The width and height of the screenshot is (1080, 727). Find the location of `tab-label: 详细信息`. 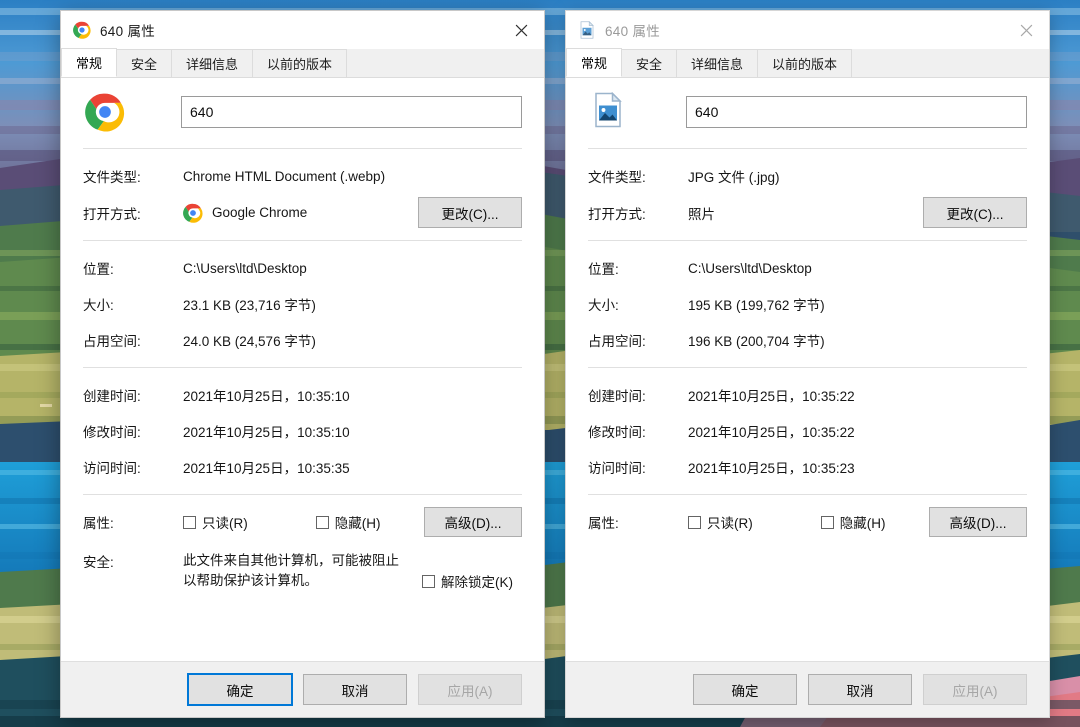

tab-label: 详细信息 is located at coordinates (212, 64).